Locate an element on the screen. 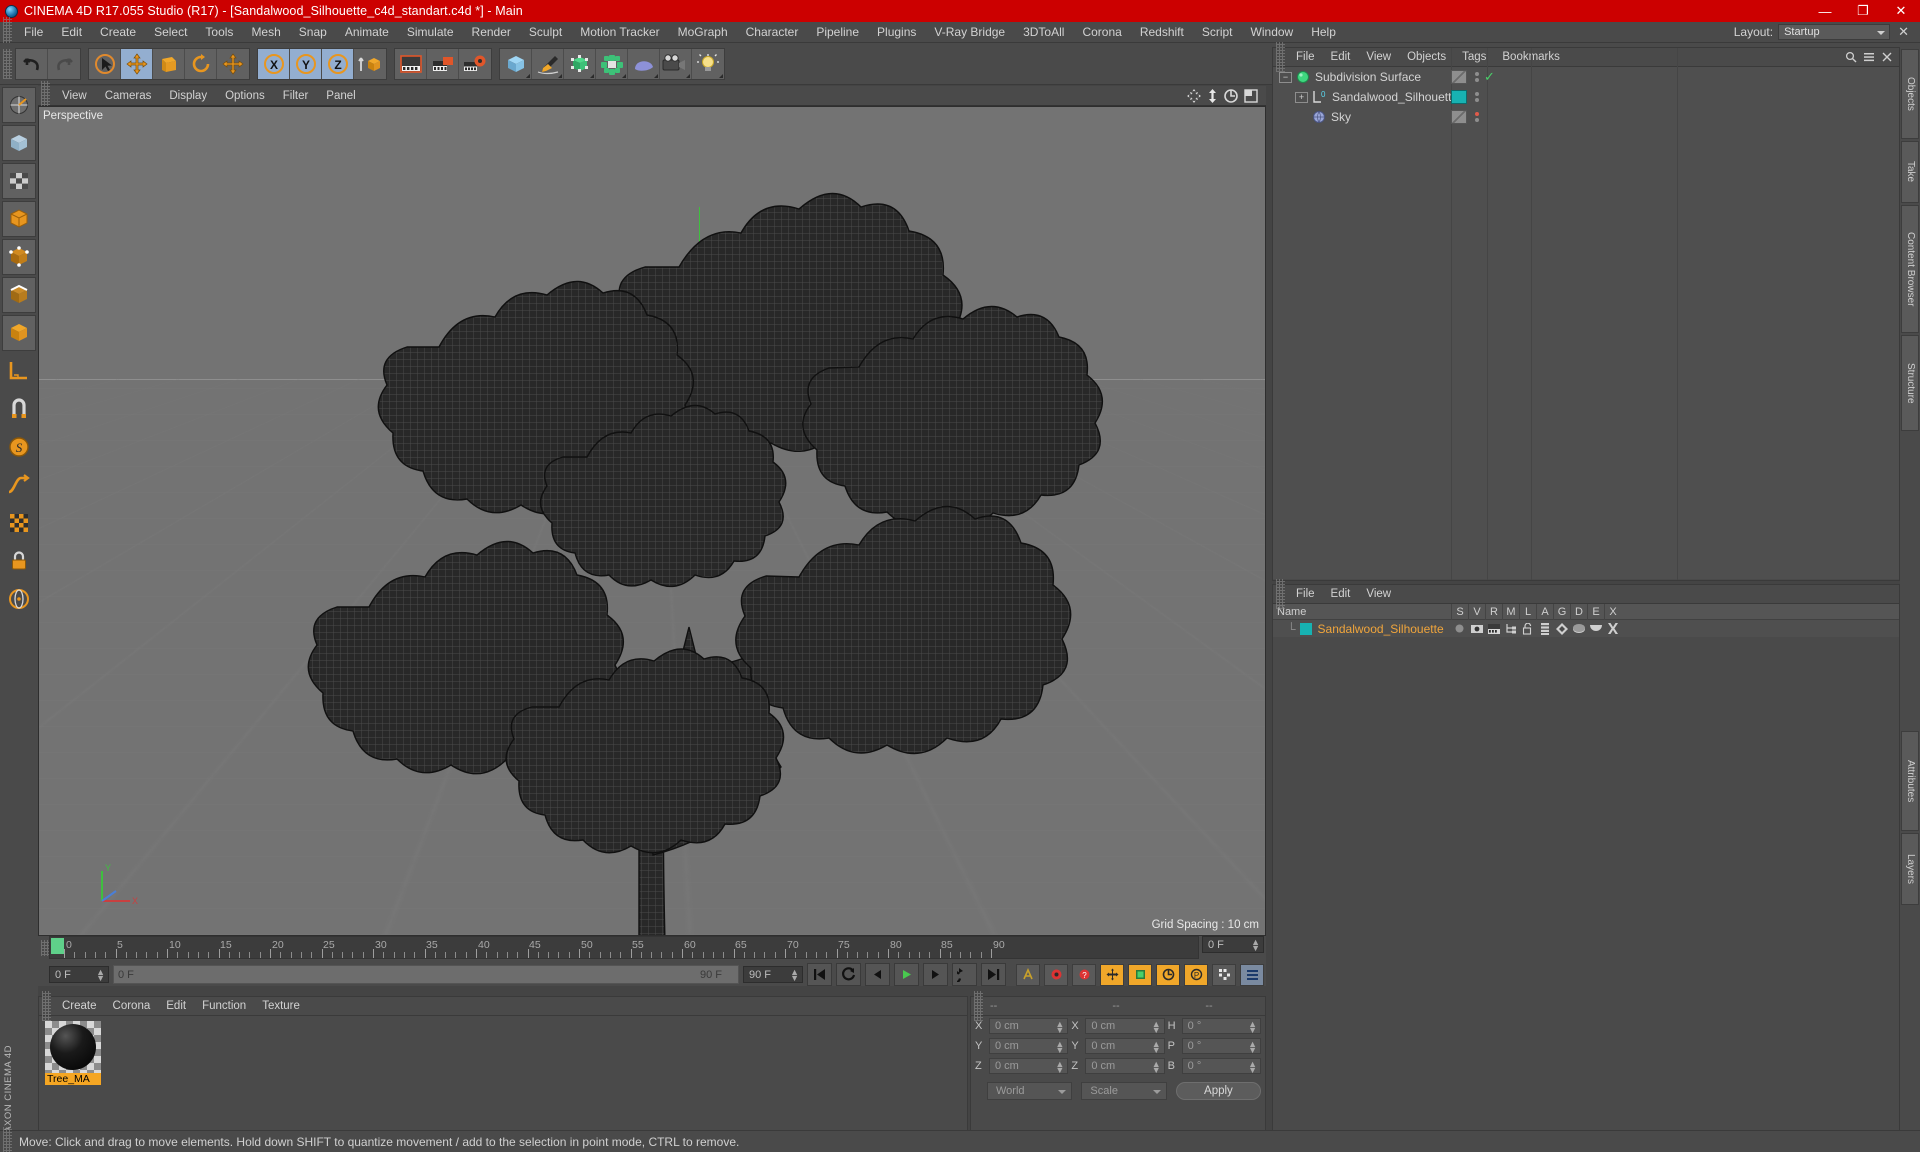 This screenshot has height=1152, width=1920. menu-simulate: Simulate is located at coordinates (430, 32).